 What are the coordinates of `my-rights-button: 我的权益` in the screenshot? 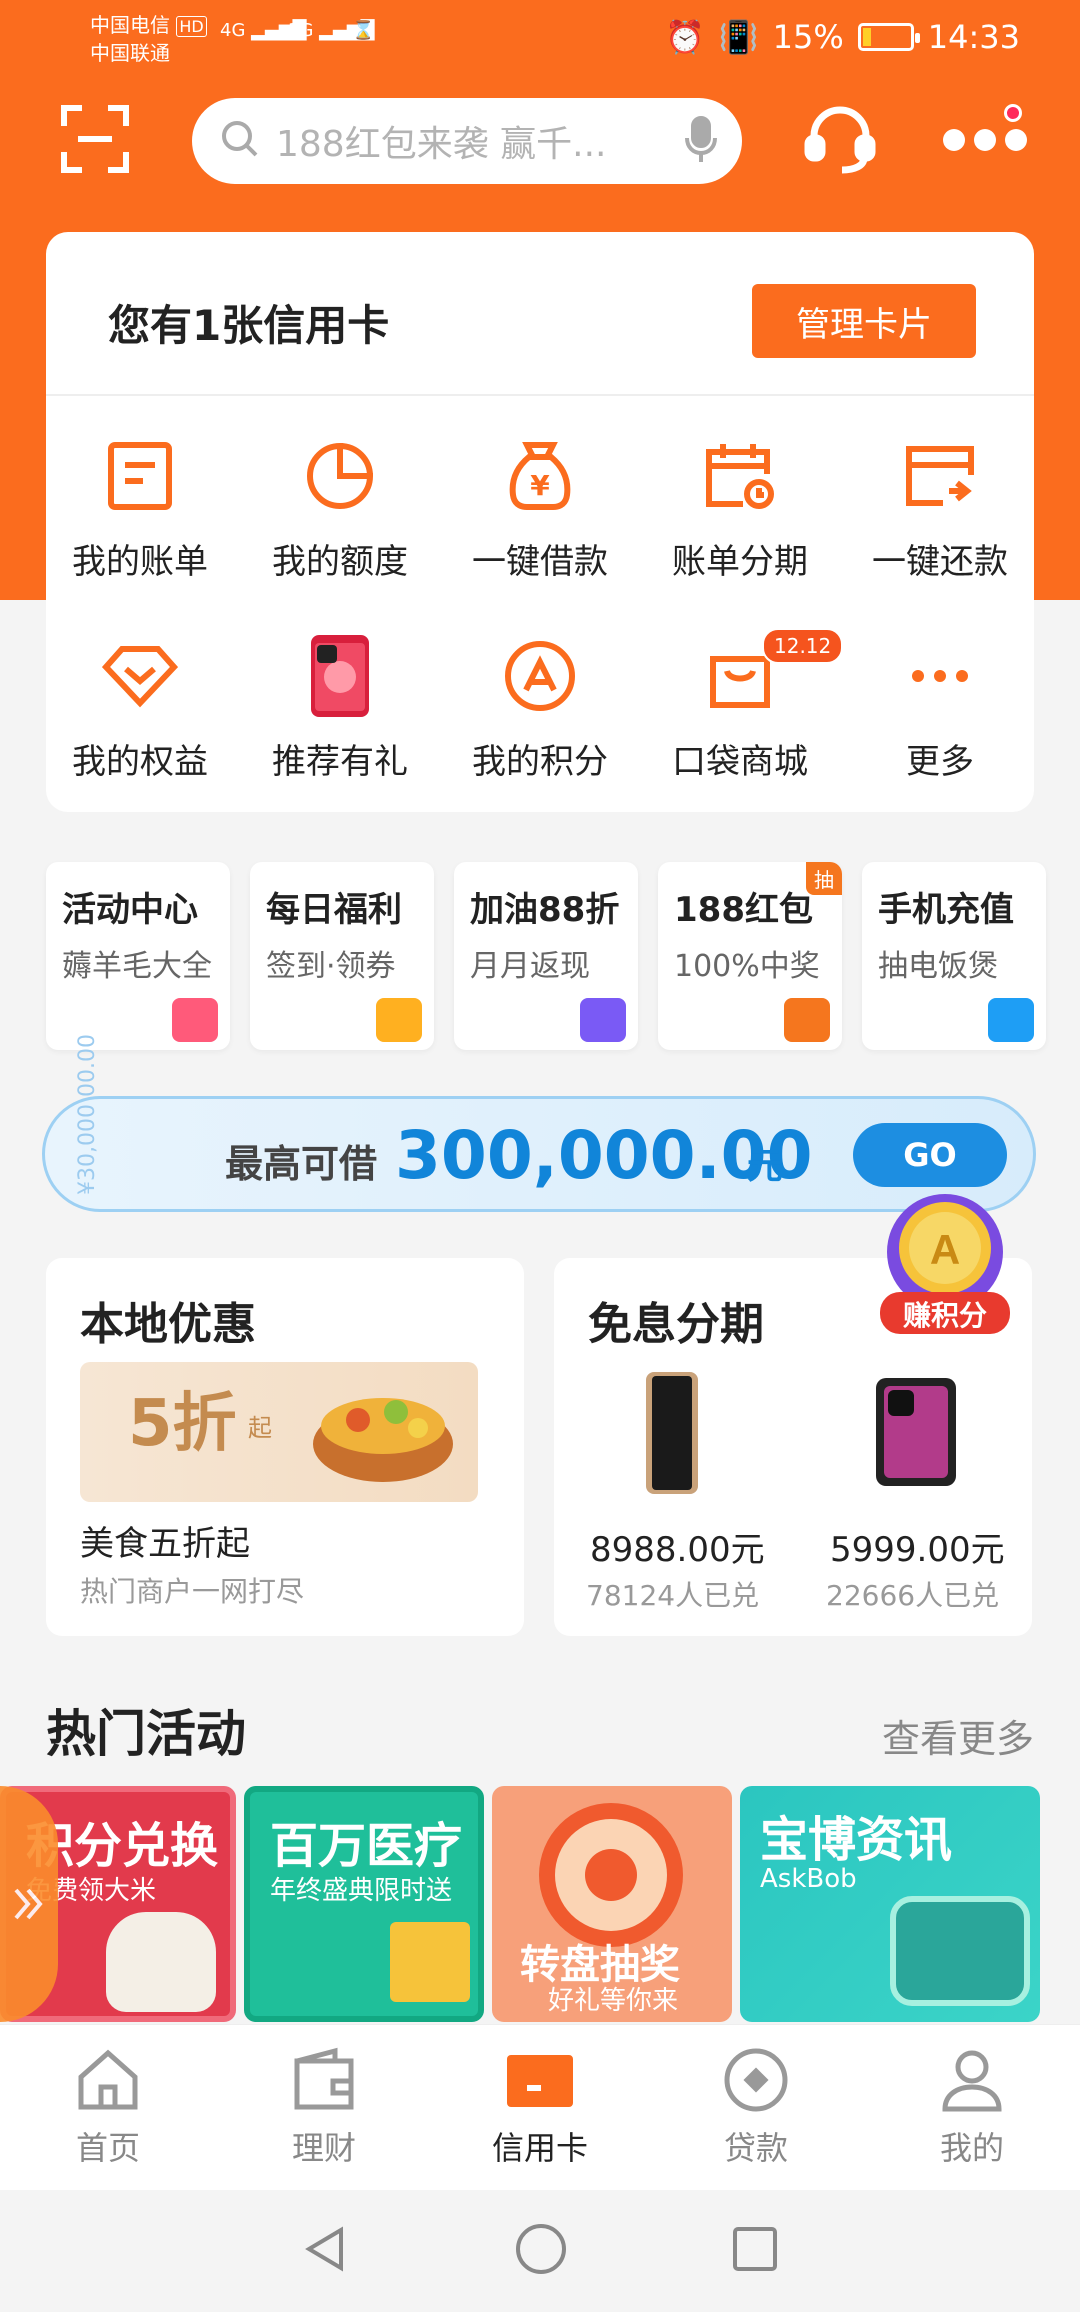 It's located at (140, 709).